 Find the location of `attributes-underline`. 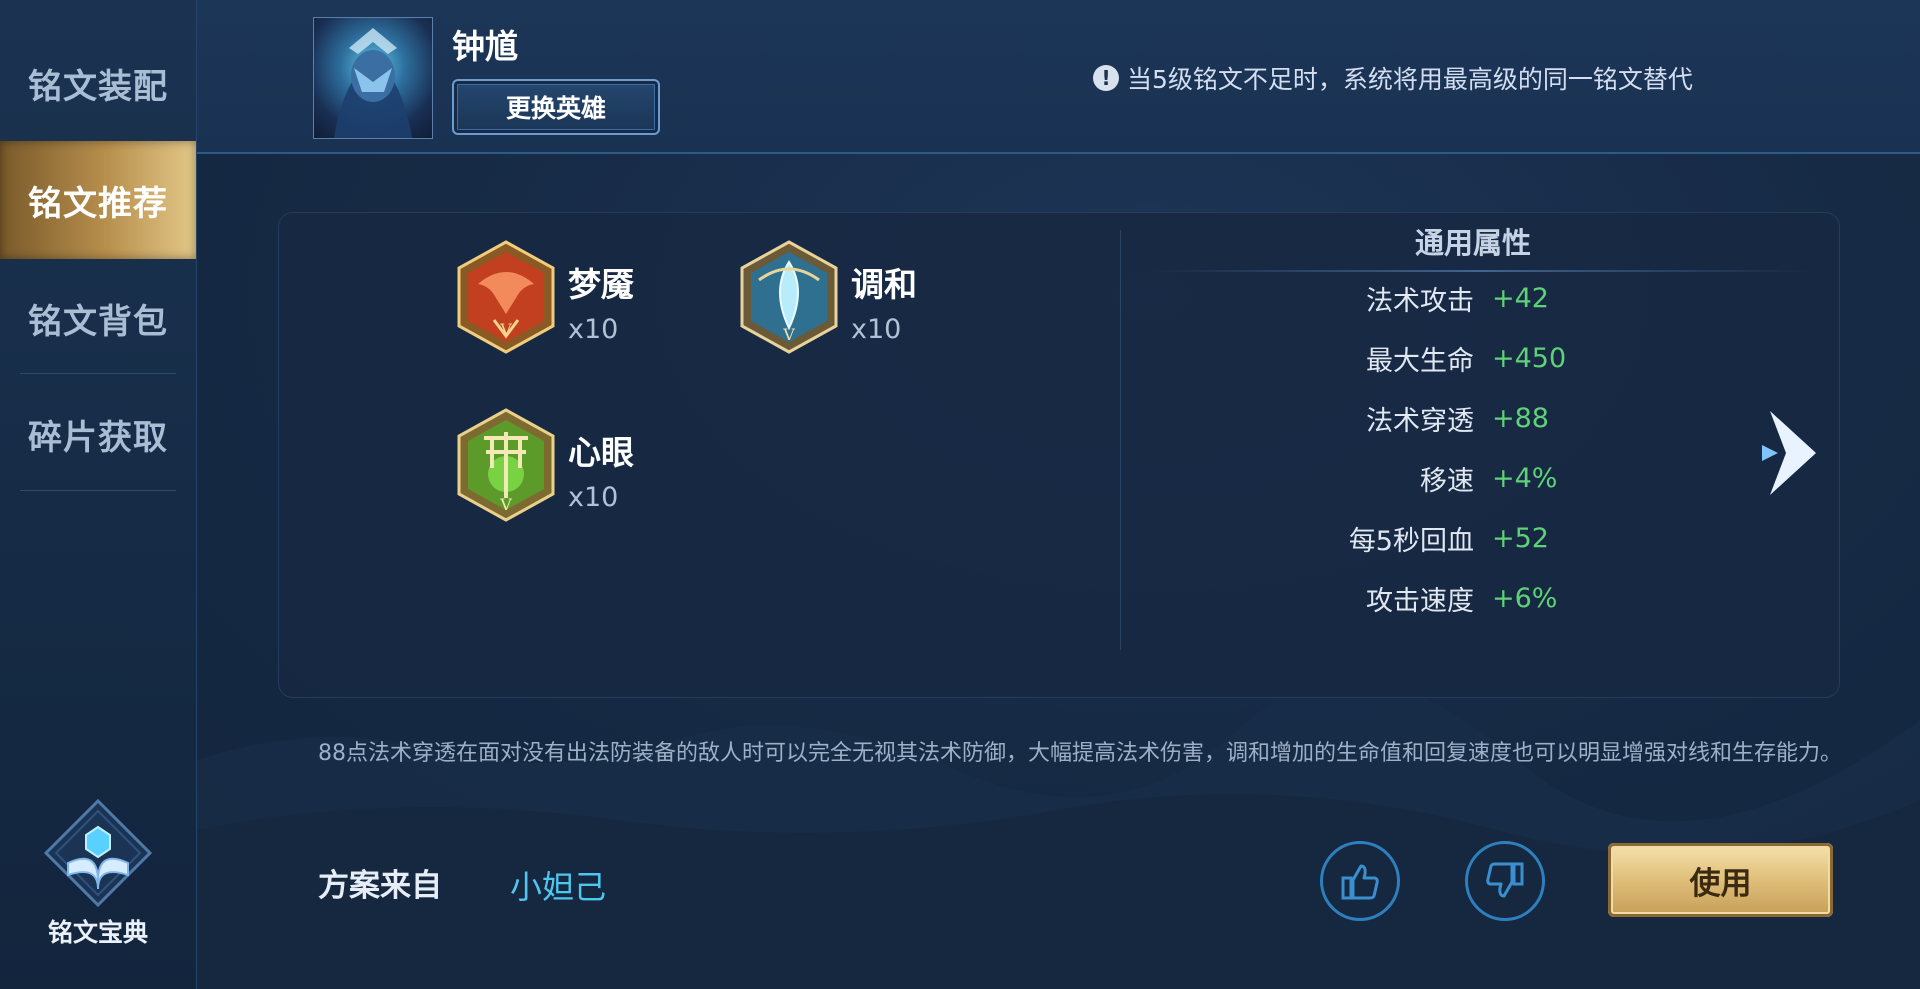

attributes-underline is located at coordinates (1480, 271).